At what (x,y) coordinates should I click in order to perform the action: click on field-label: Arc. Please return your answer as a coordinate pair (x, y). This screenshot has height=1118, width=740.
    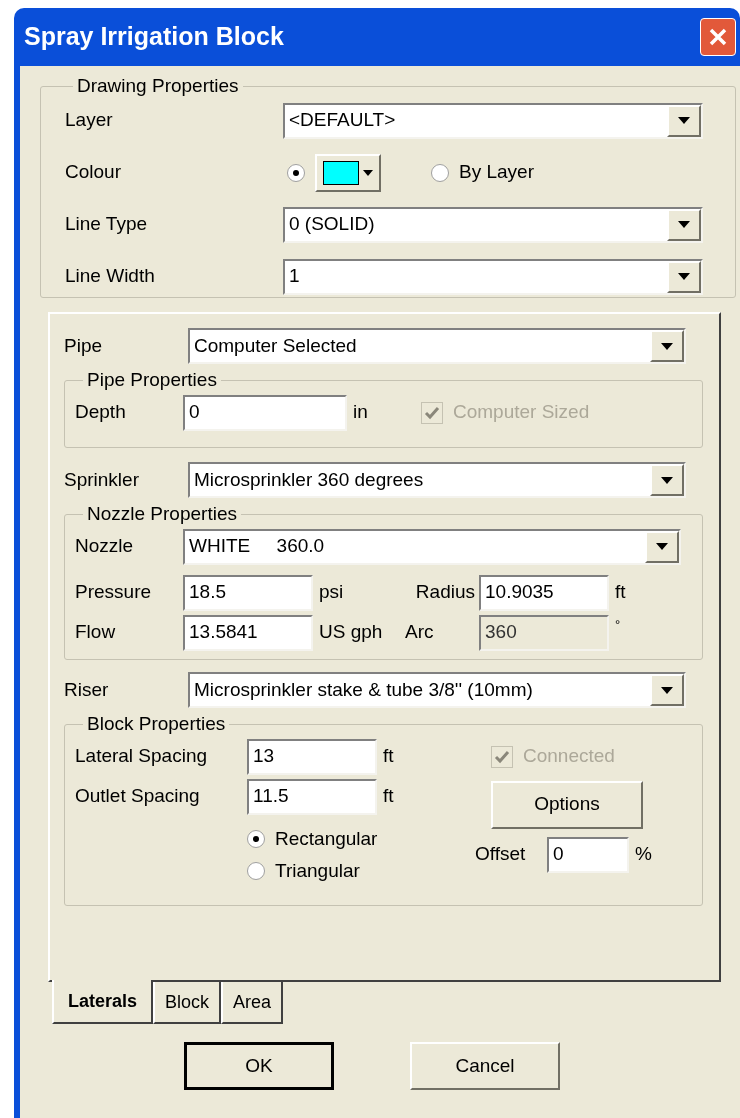
    Looking at the image, I should click on (420, 632).